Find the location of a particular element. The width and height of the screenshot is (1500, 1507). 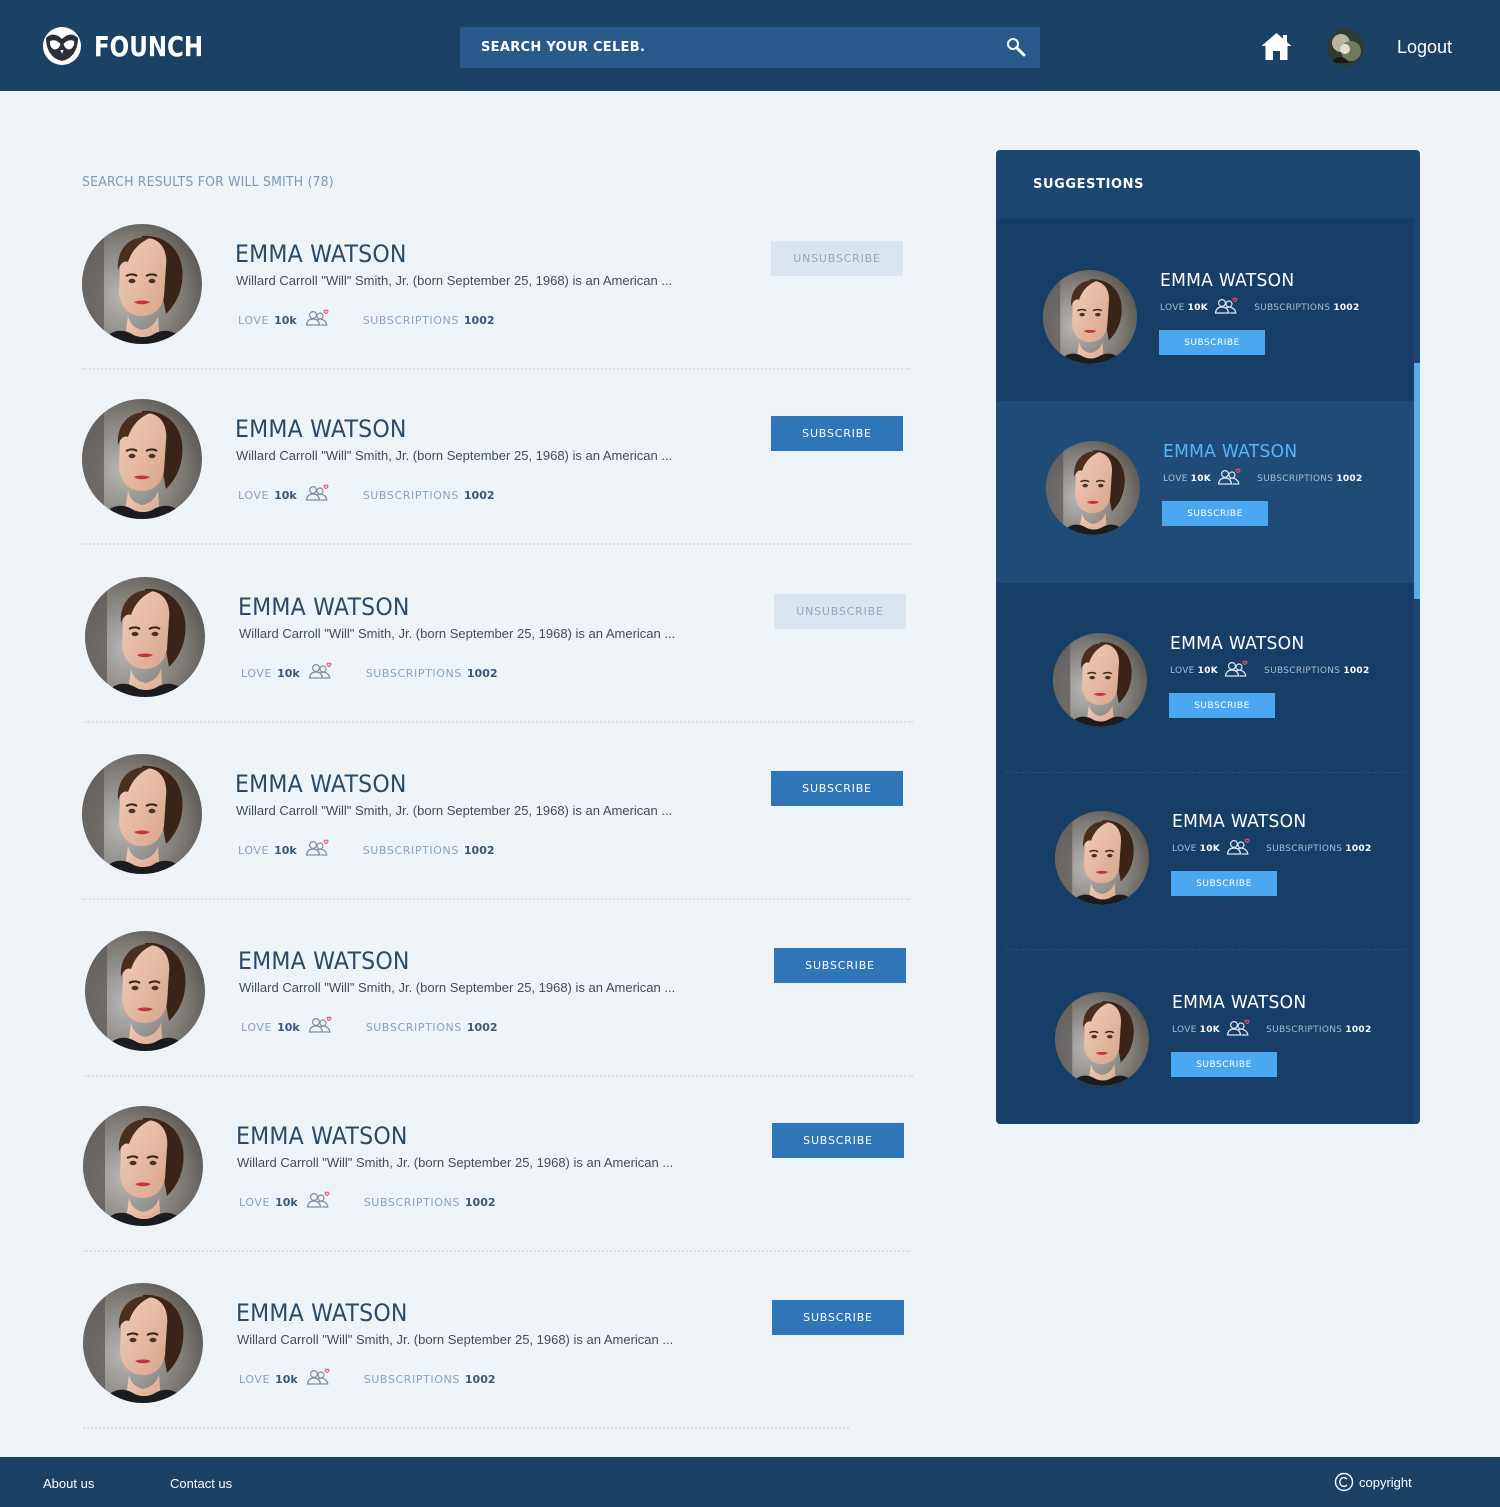

contact-link: Contact us is located at coordinates (201, 1483).